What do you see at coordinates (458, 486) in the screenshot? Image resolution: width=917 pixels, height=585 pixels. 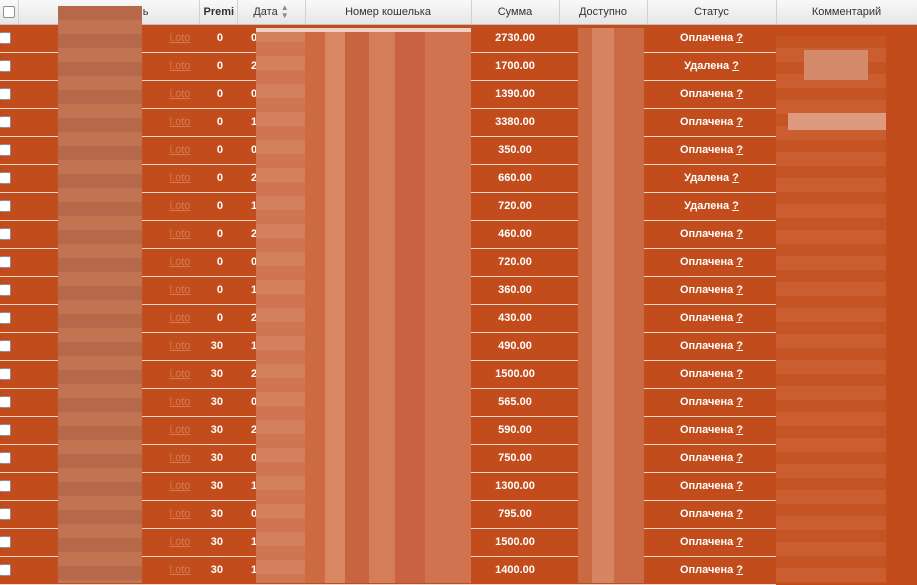 I see `table-row: ac l.oto 30 12. 1300.00 Оплачена?` at bounding box center [458, 486].